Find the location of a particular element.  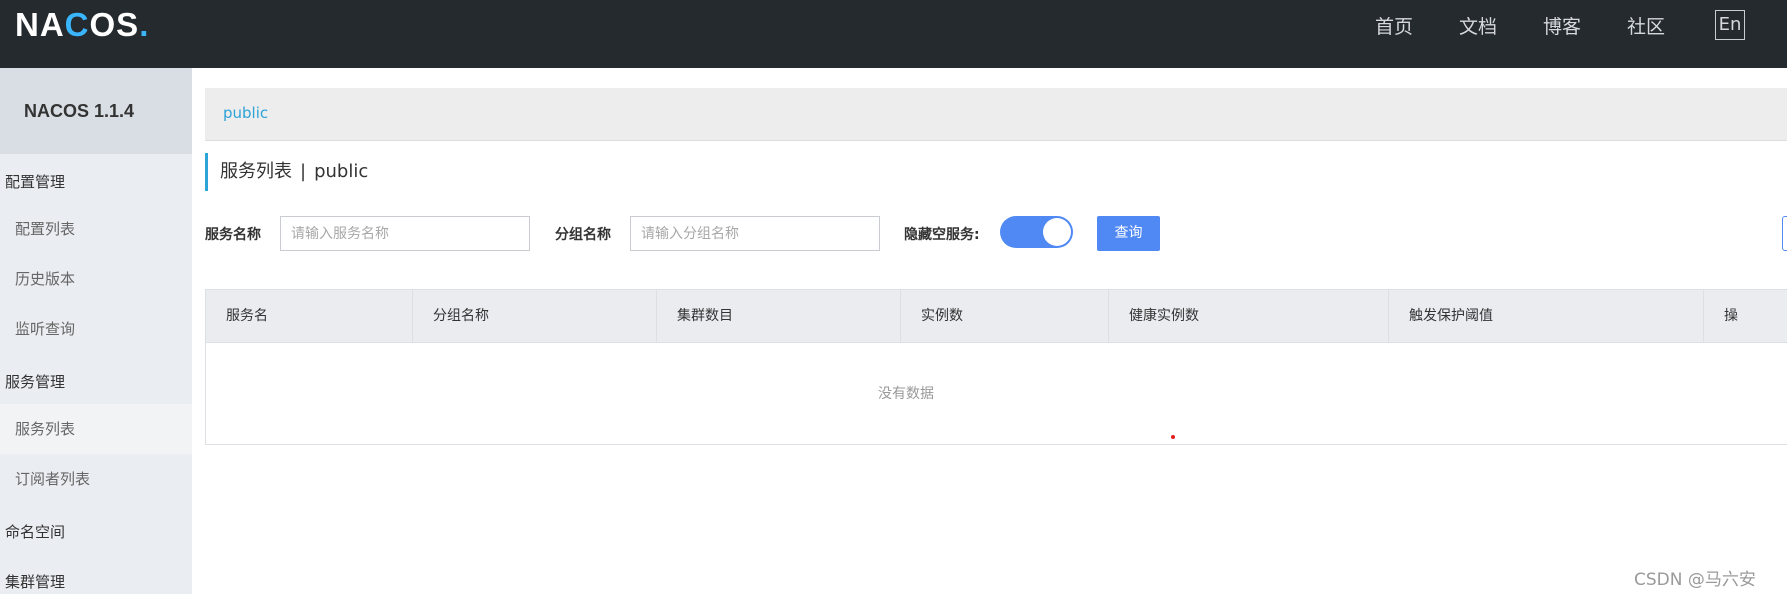

group-name-input is located at coordinates (755, 233).